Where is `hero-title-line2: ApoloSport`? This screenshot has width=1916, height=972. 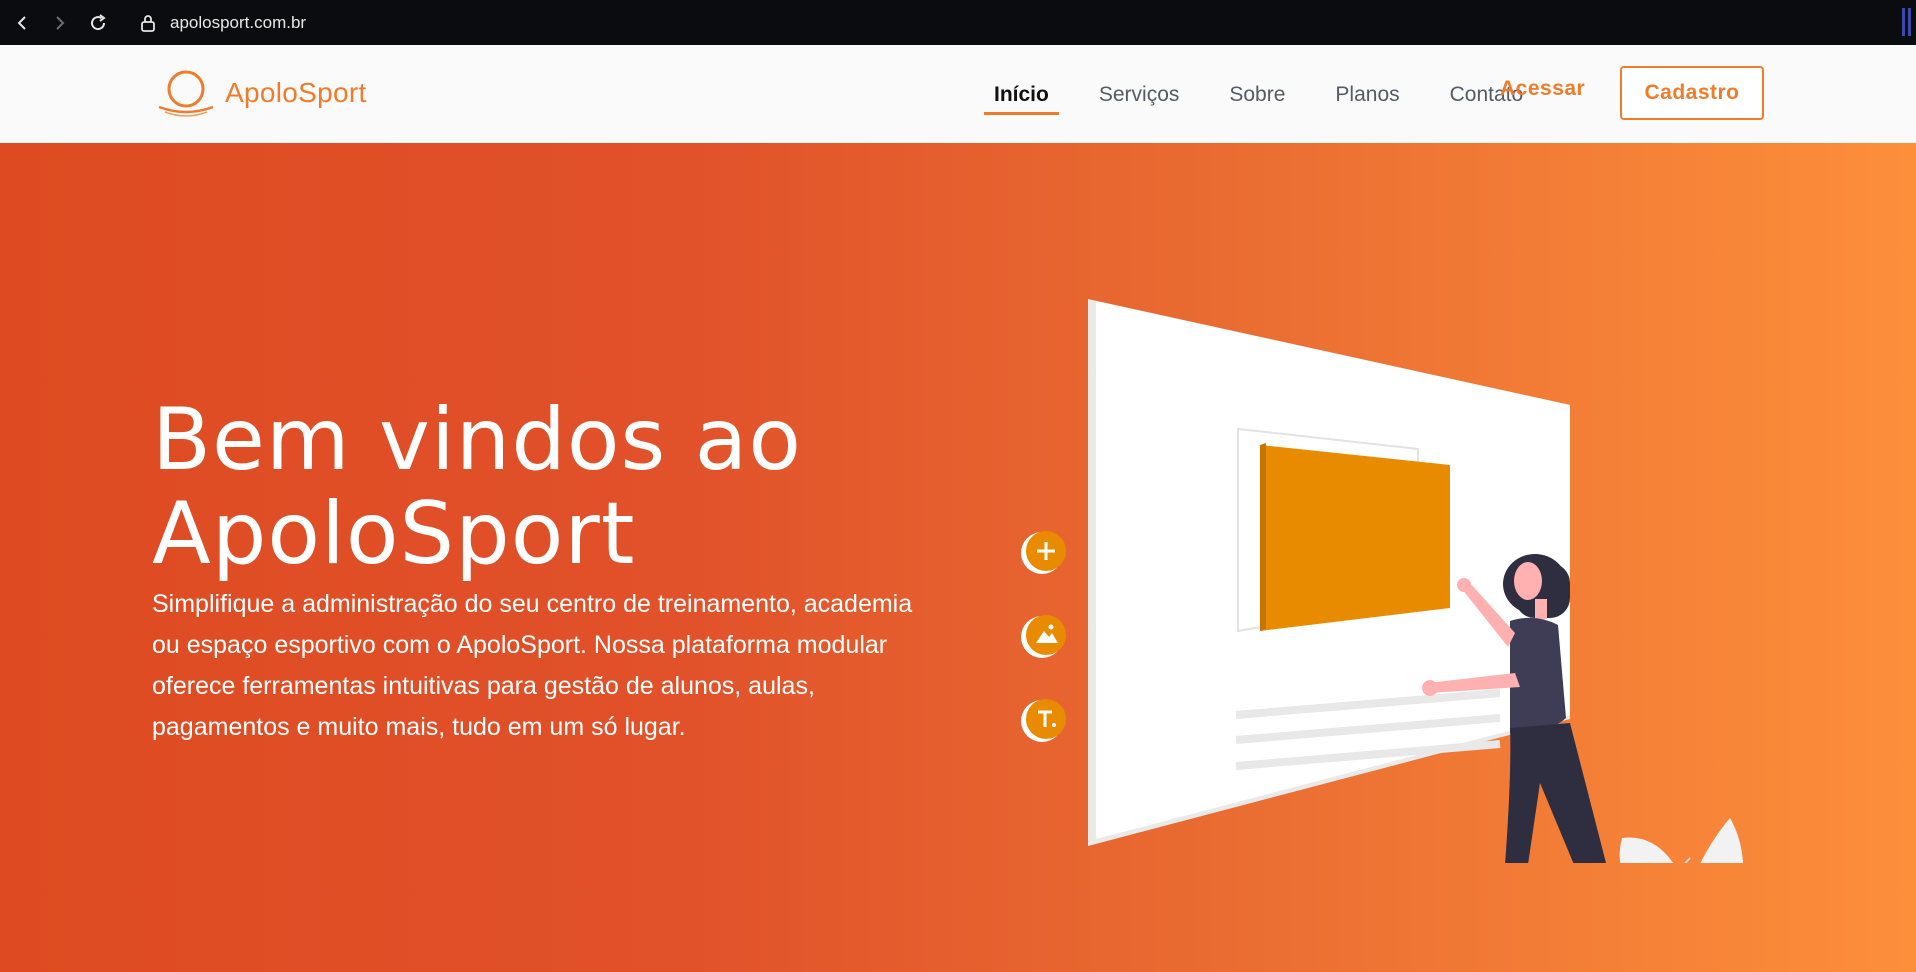
hero-title-line2: ApoloSport is located at coordinates (394, 533).